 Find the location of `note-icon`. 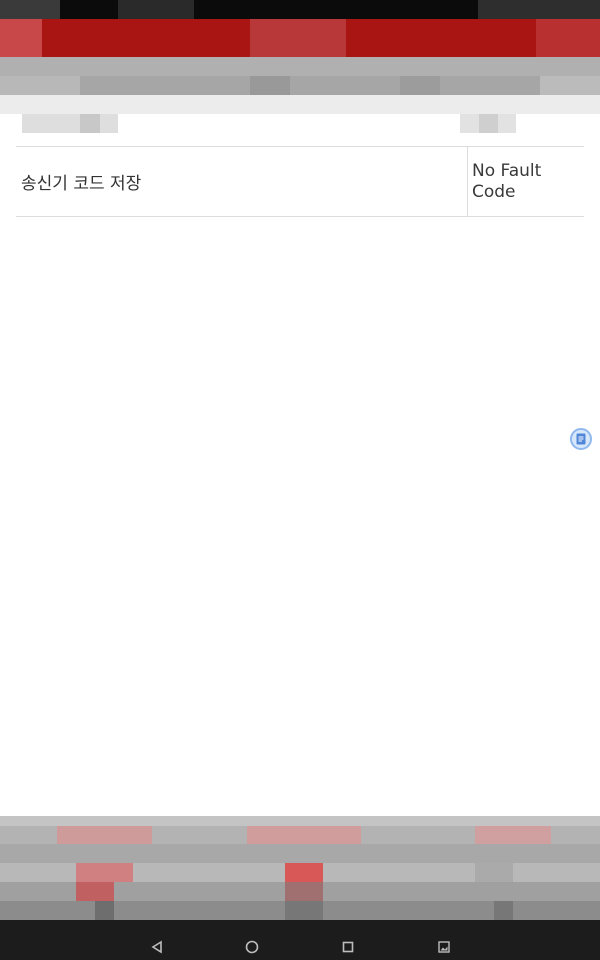

note-icon is located at coordinates (581, 439).